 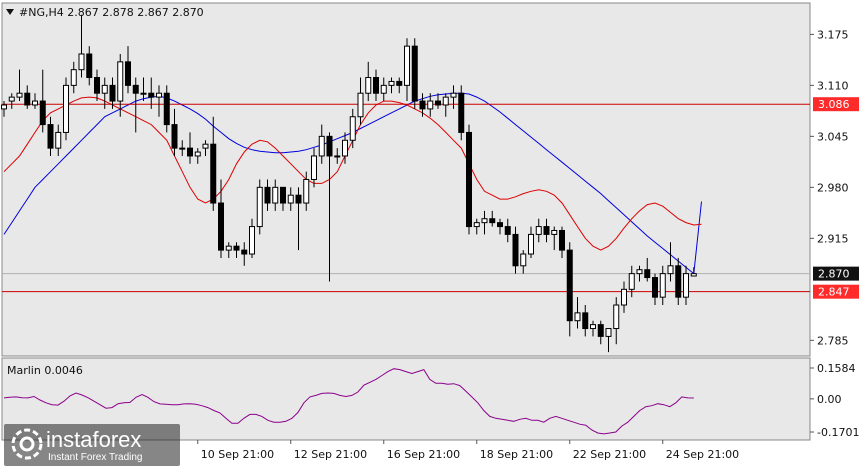 I want to click on watermark-brand: instaforex, so click(x=94, y=439).